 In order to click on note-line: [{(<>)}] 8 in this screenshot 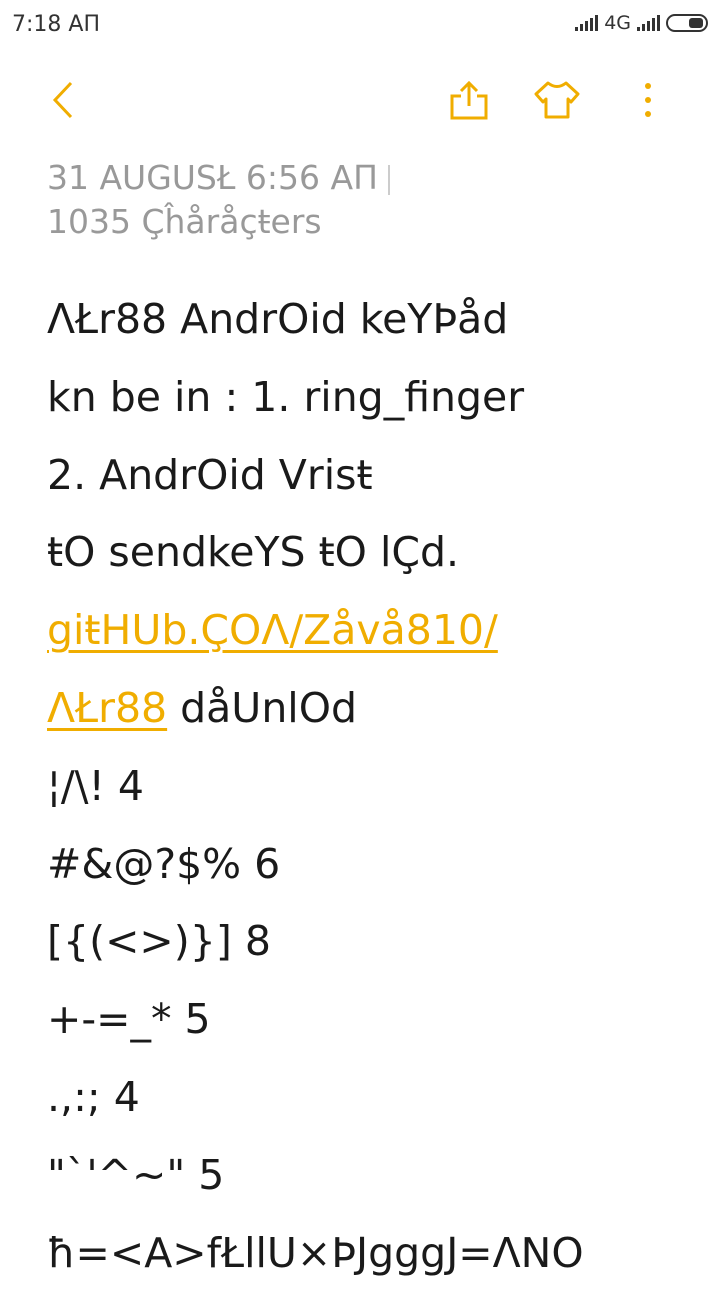, I will do `click(159, 941)`.